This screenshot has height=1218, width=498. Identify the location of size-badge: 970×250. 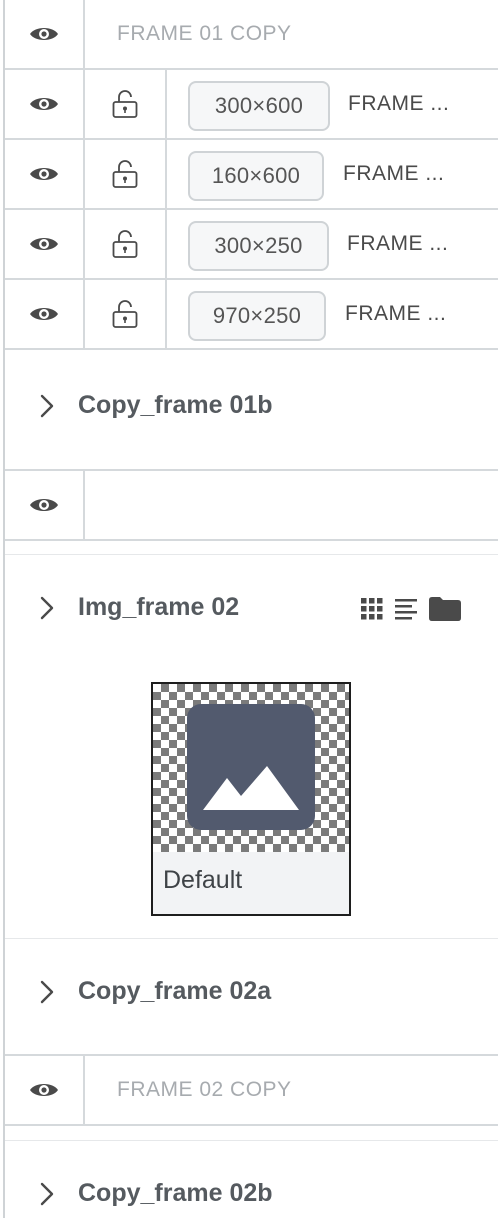
(257, 316).